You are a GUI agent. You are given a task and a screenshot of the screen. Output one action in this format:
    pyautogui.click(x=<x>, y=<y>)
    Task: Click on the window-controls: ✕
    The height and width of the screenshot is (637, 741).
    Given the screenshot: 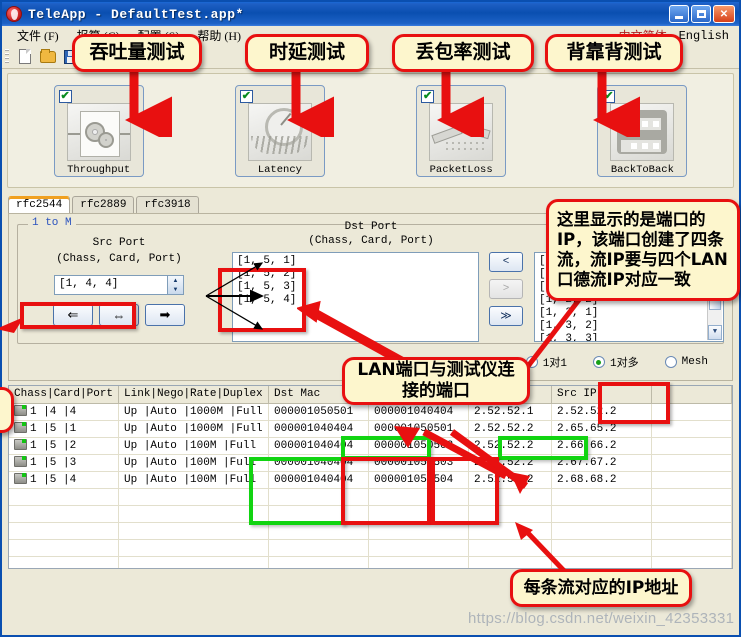 What is the action you would take?
    pyautogui.click(x=703, y=14)
    